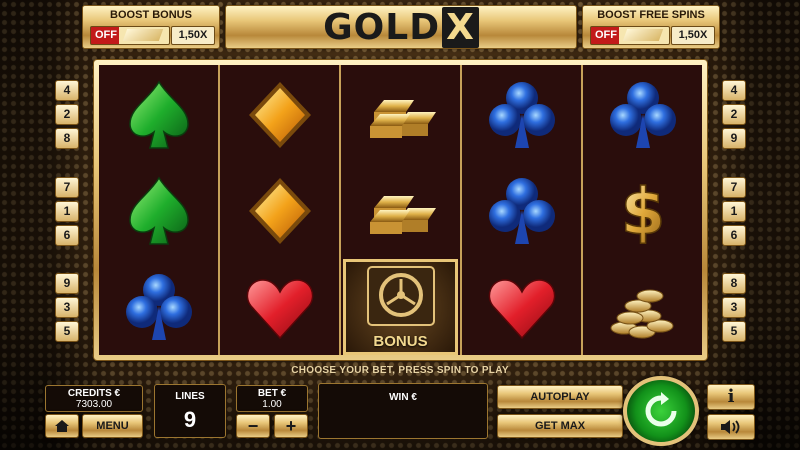 This screenshot has width=800, height=450. What do you see at coordinates (460, 27) in the screenshot?
I see `logo-x: X` at bounding box center [460, 27].